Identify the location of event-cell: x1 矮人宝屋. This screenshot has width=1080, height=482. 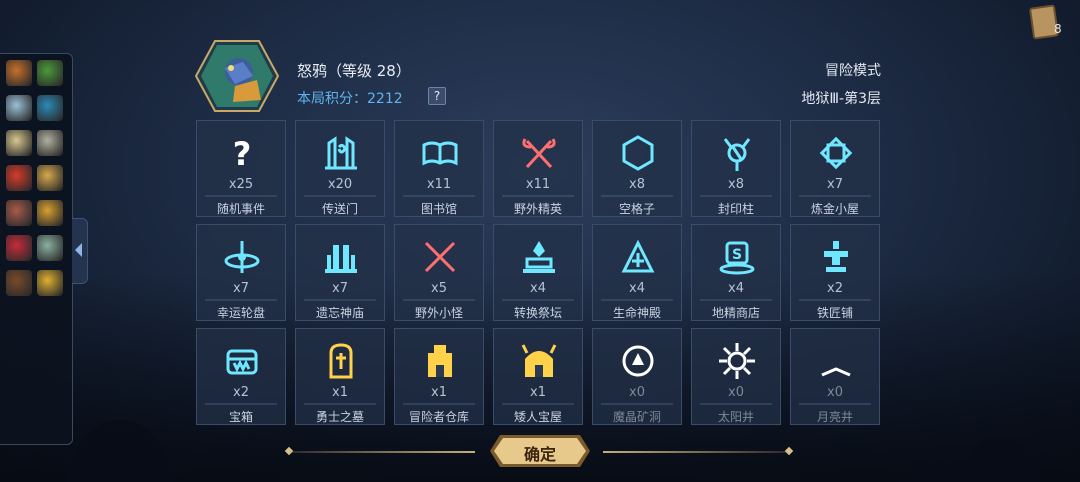
(538, 376).